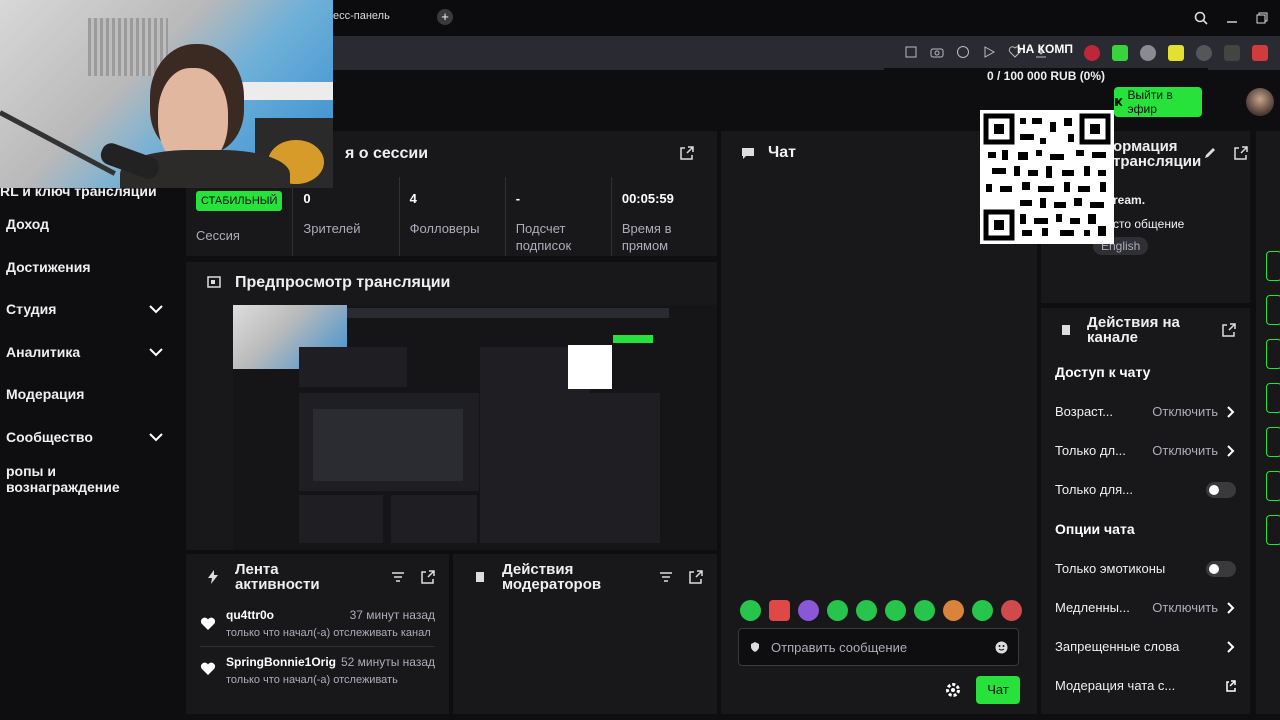 This screenshot has width=1280, height=720. What do you see at coordinates (1262, 18) in the screenshot?
I see `restore-icon` at bounding box center [1262, 18].